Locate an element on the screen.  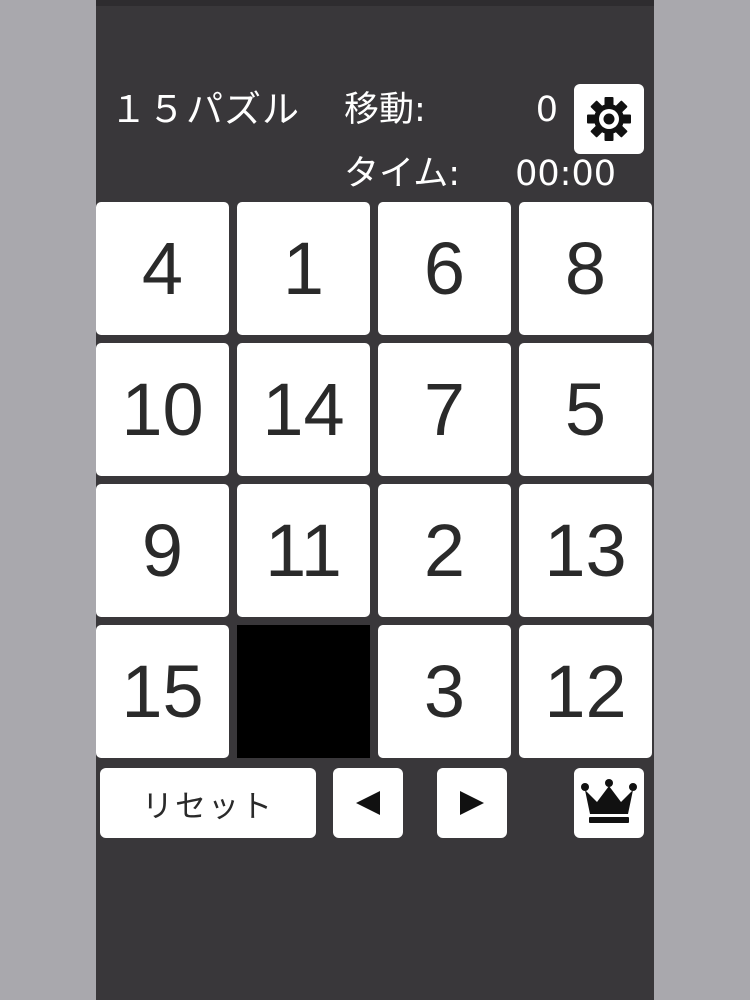
time-counter: 00:00 is located at coordinates (565, 174).